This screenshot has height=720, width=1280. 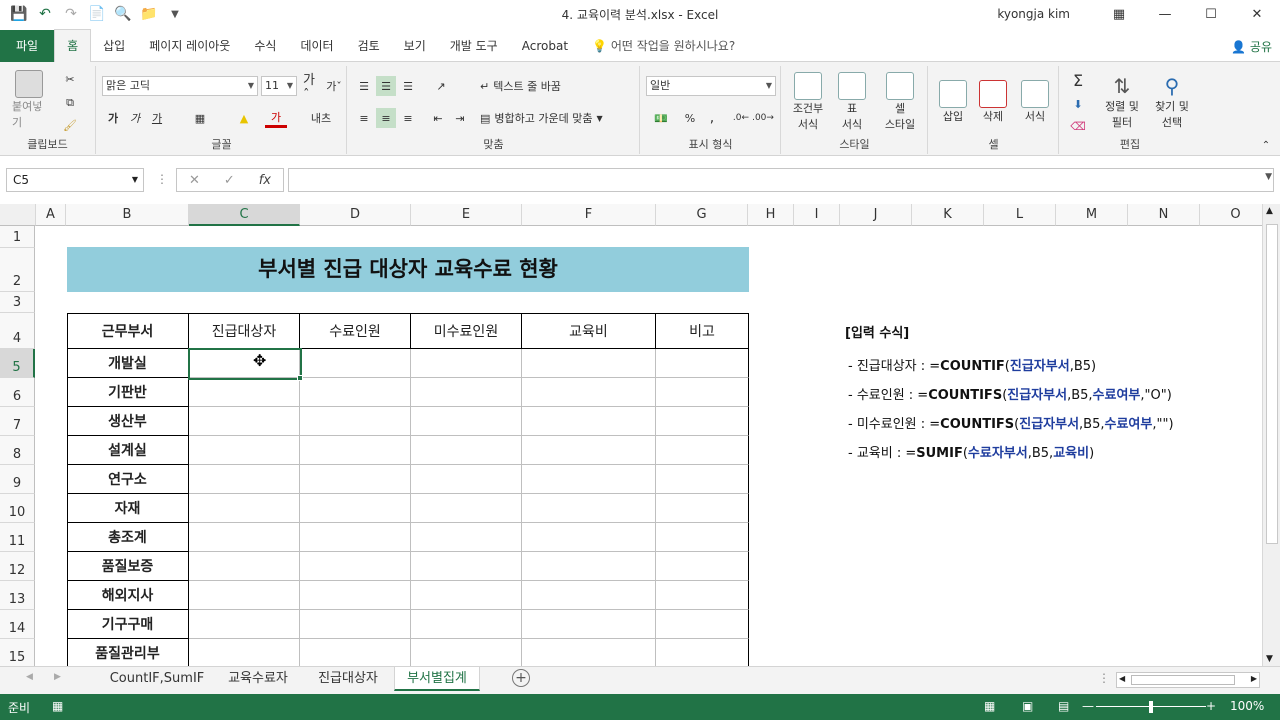 I want to click on row-header-7: 7, so click(x=17, y=421).